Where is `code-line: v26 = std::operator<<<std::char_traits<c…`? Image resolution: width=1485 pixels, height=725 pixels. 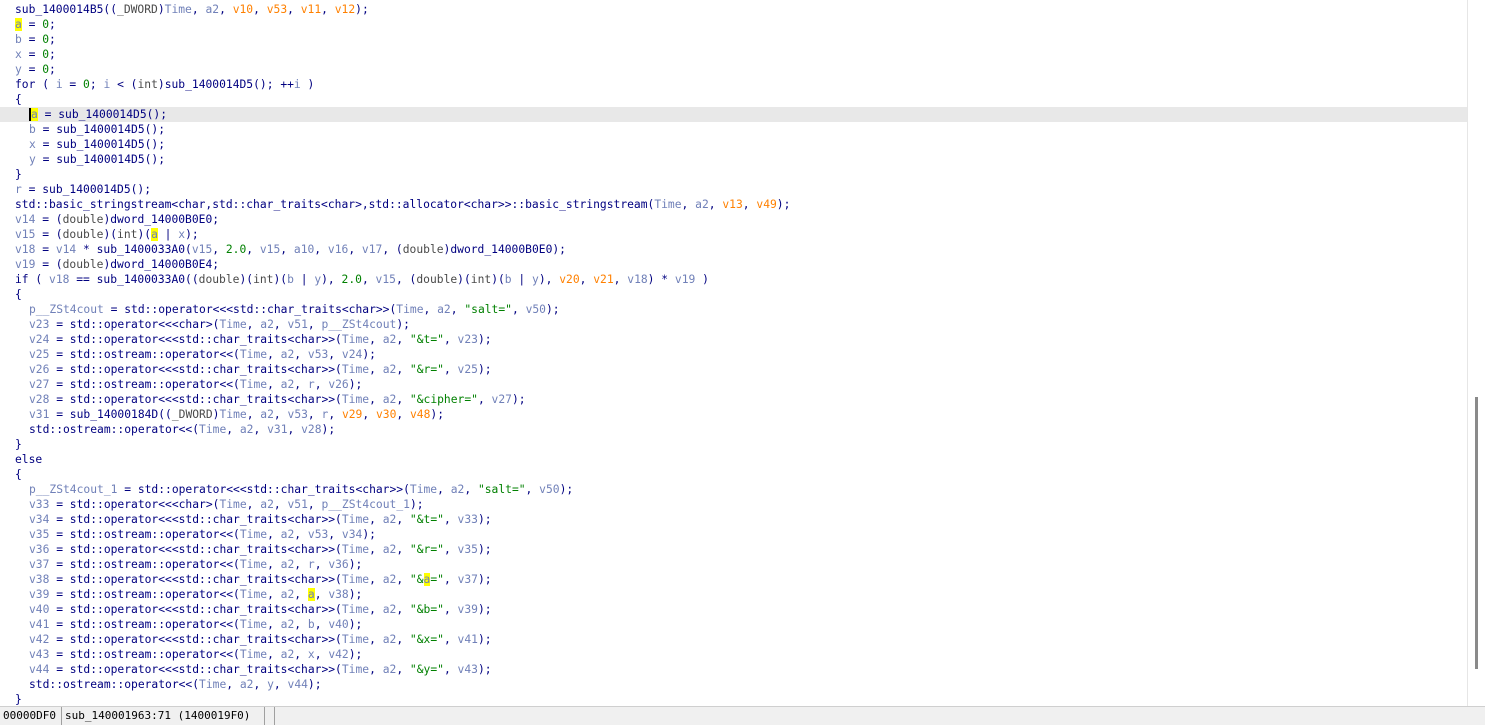
code-line: v26 = std::operator<<<std::char_traits<c… is located at coordinates (733, 369).